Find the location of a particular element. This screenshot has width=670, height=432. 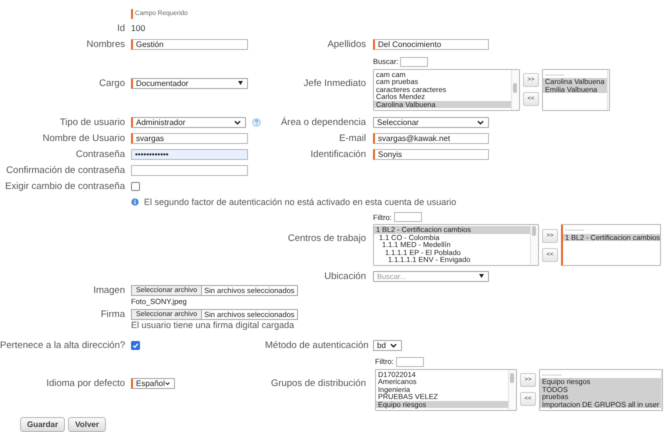

search-field is located at coordinates (414, 61).